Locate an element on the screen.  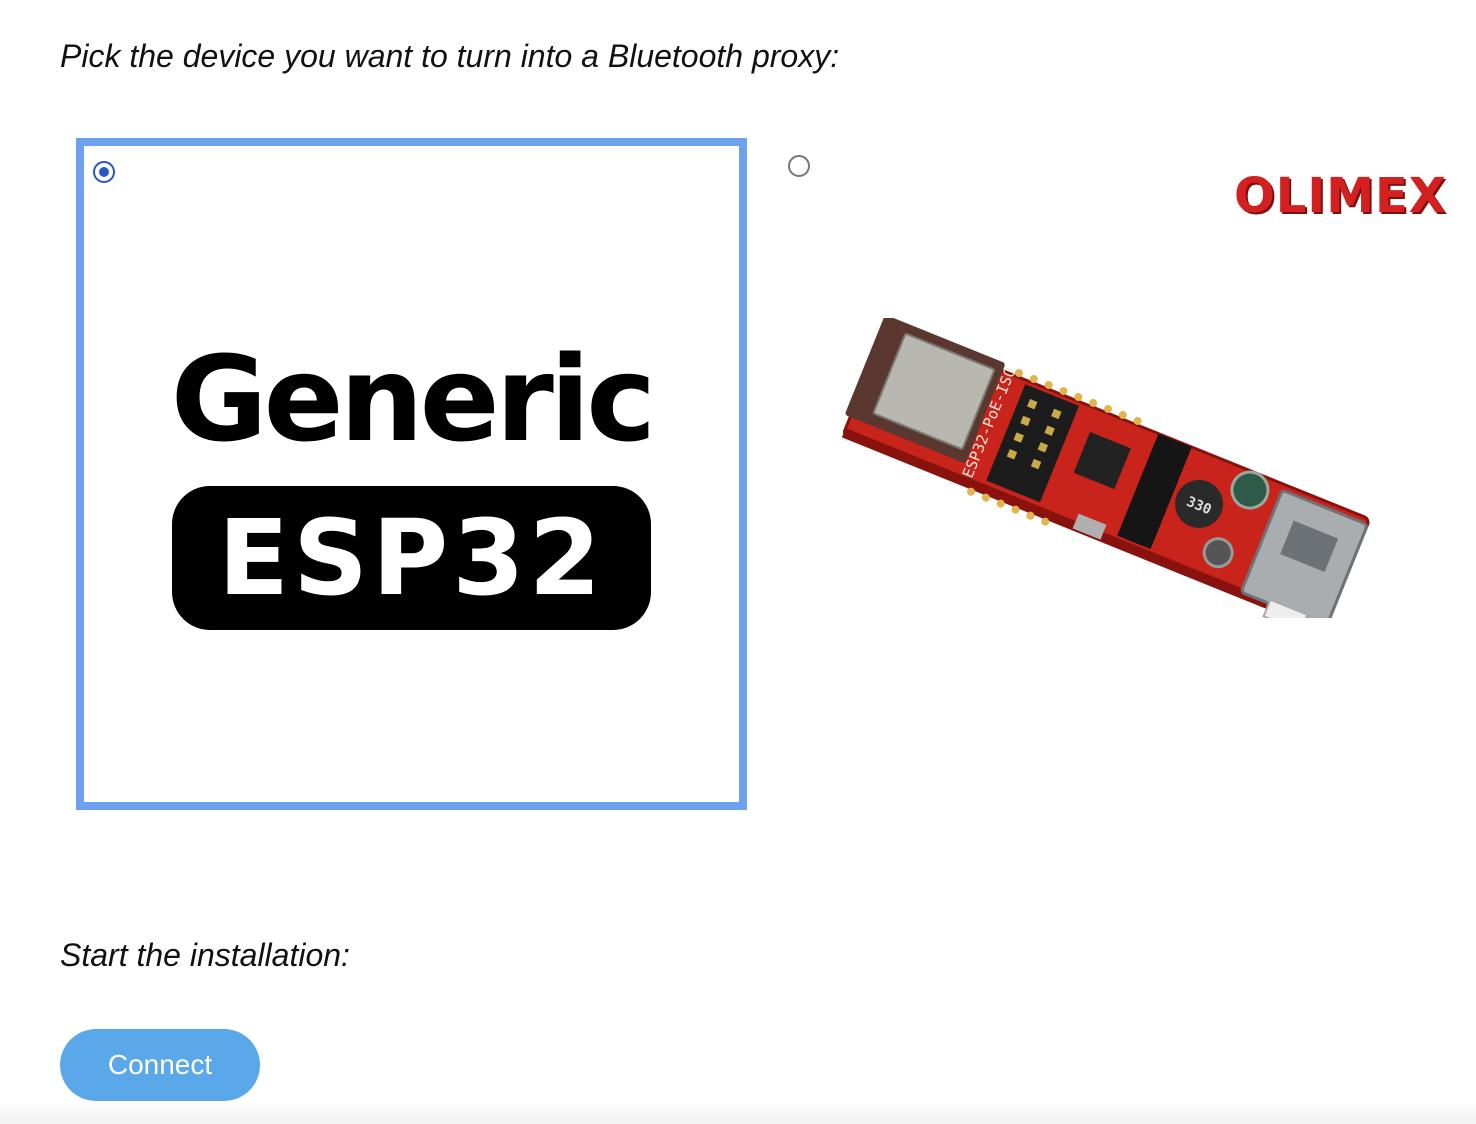
connect-button: Connect is located at coordinates (160, 1065).